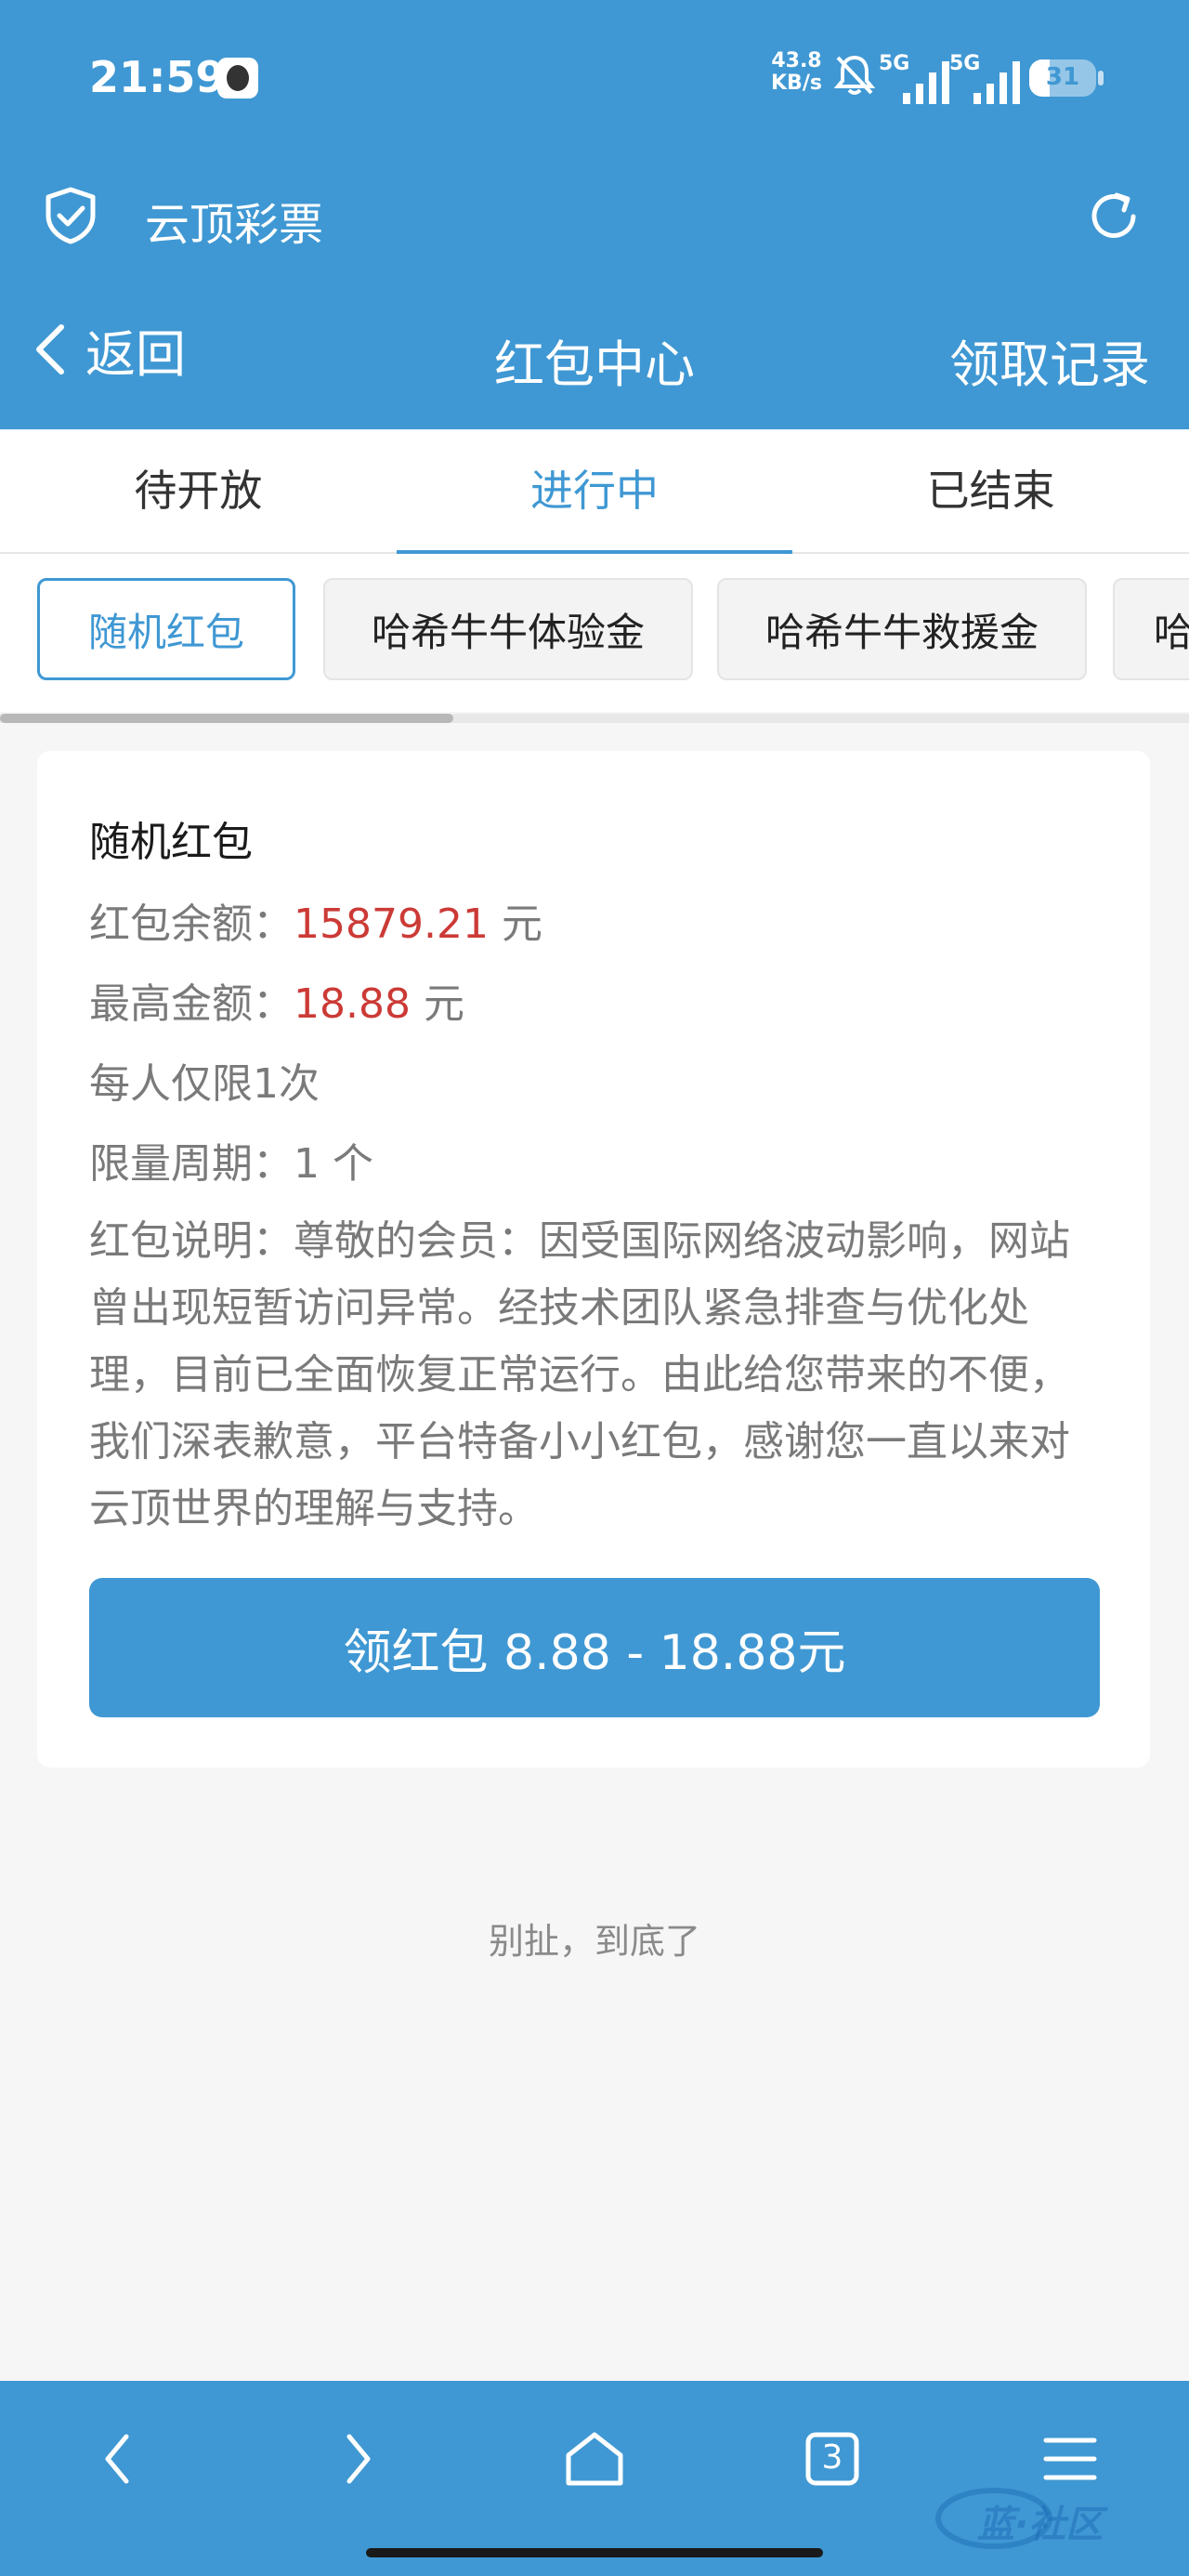 Image resolution: width=1189 pixels, height=2576 pixels. Describe the element at coordinates (1041, 2525) in the screenshot. I see `watermark-text: 蓝·社区` at that location.